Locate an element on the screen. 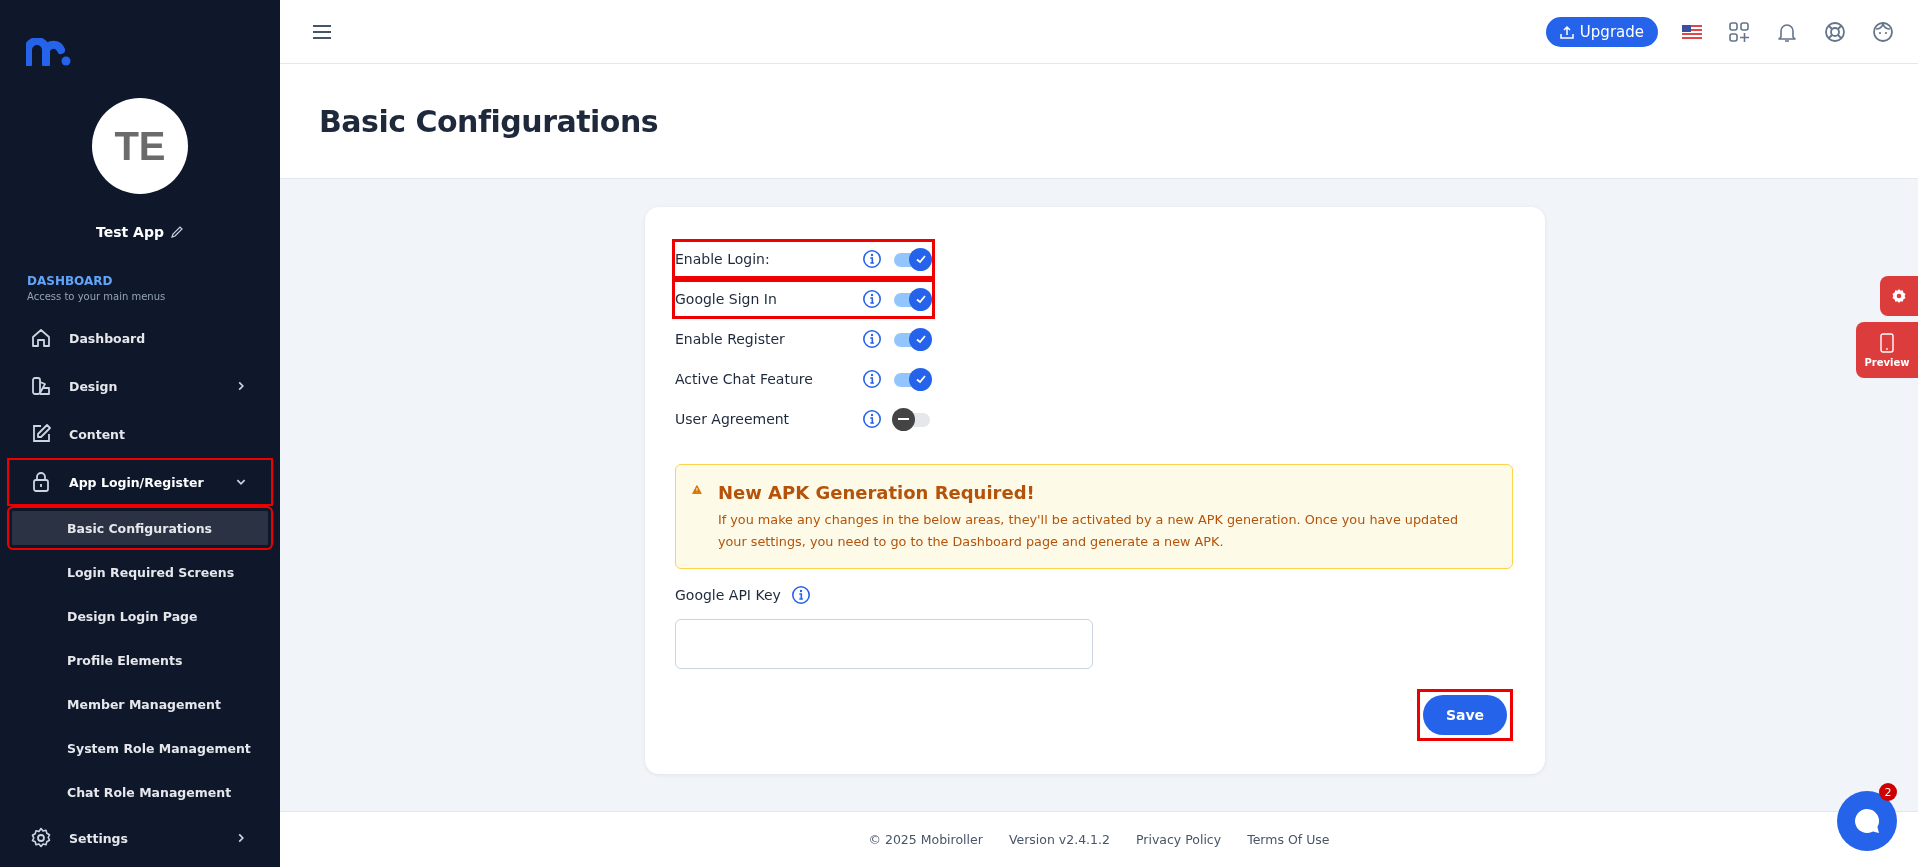  field-label: Google API Key is located at coordinates (728, 595).